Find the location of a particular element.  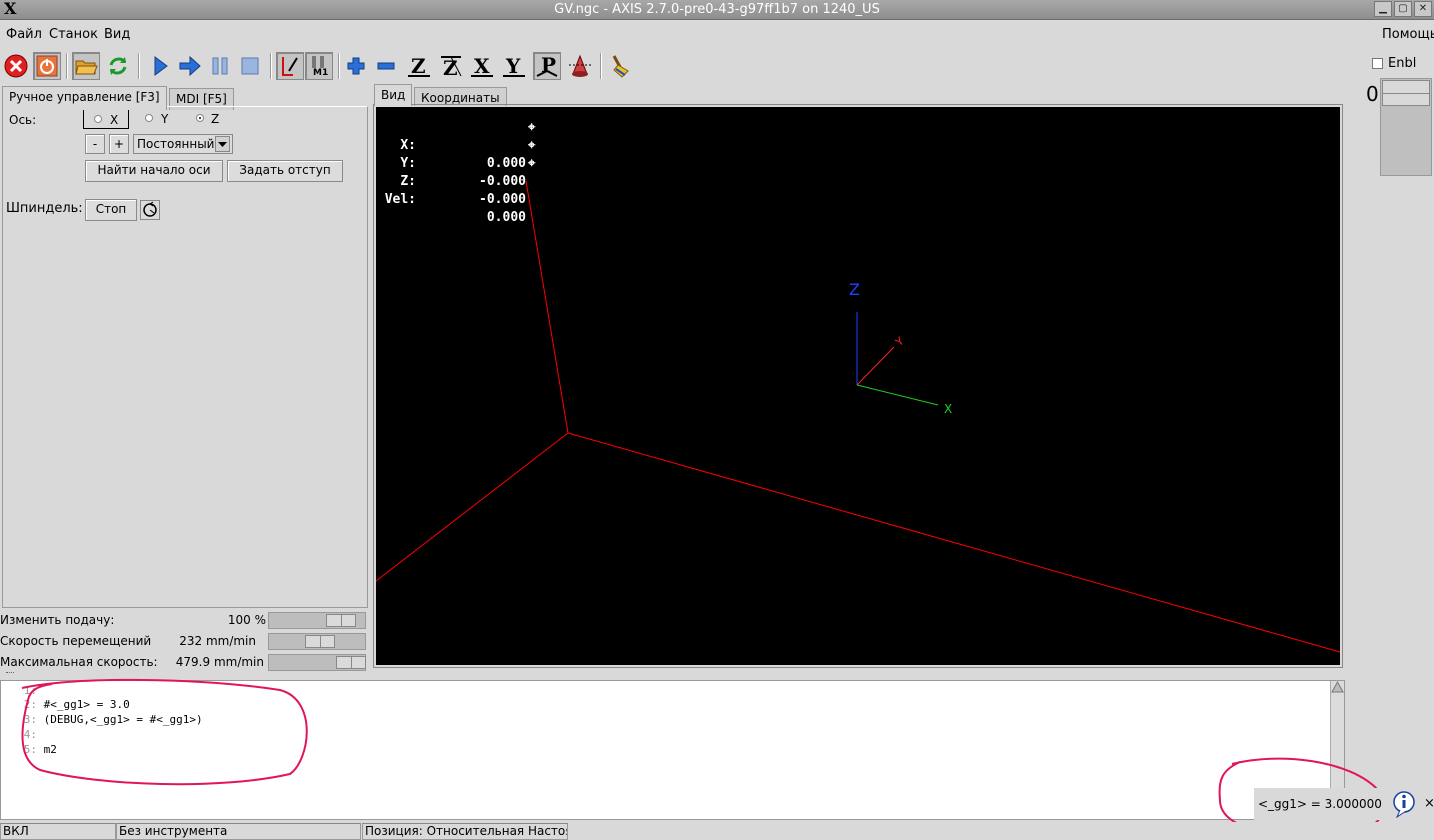

dro-row: Vel: 0.000 is located at coordinates (455, 208).